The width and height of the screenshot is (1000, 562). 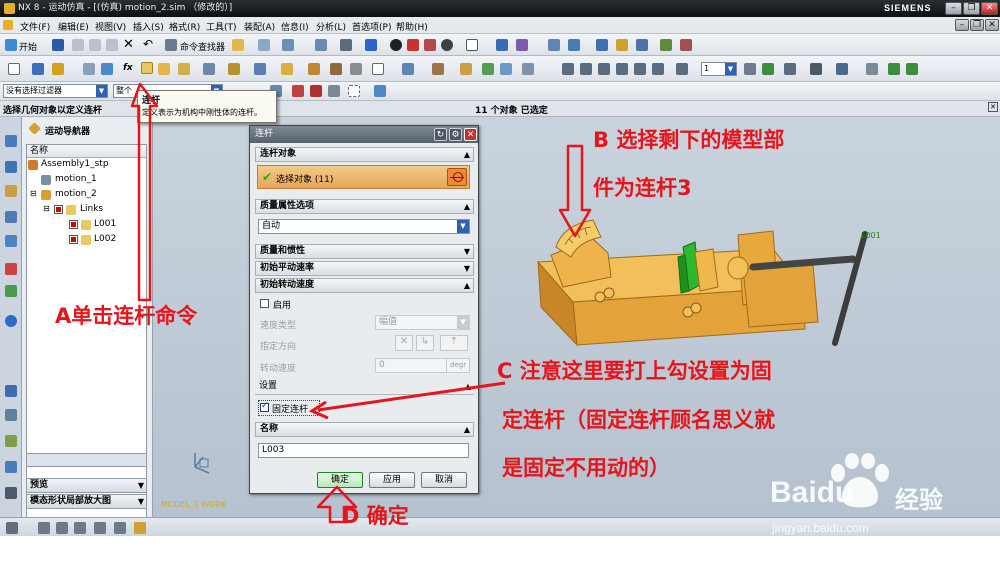 What do you see at coordinates (148, 26) in the screenshot?
I see `menu-insert: 插入(S)` at bounding box center [148, 26].